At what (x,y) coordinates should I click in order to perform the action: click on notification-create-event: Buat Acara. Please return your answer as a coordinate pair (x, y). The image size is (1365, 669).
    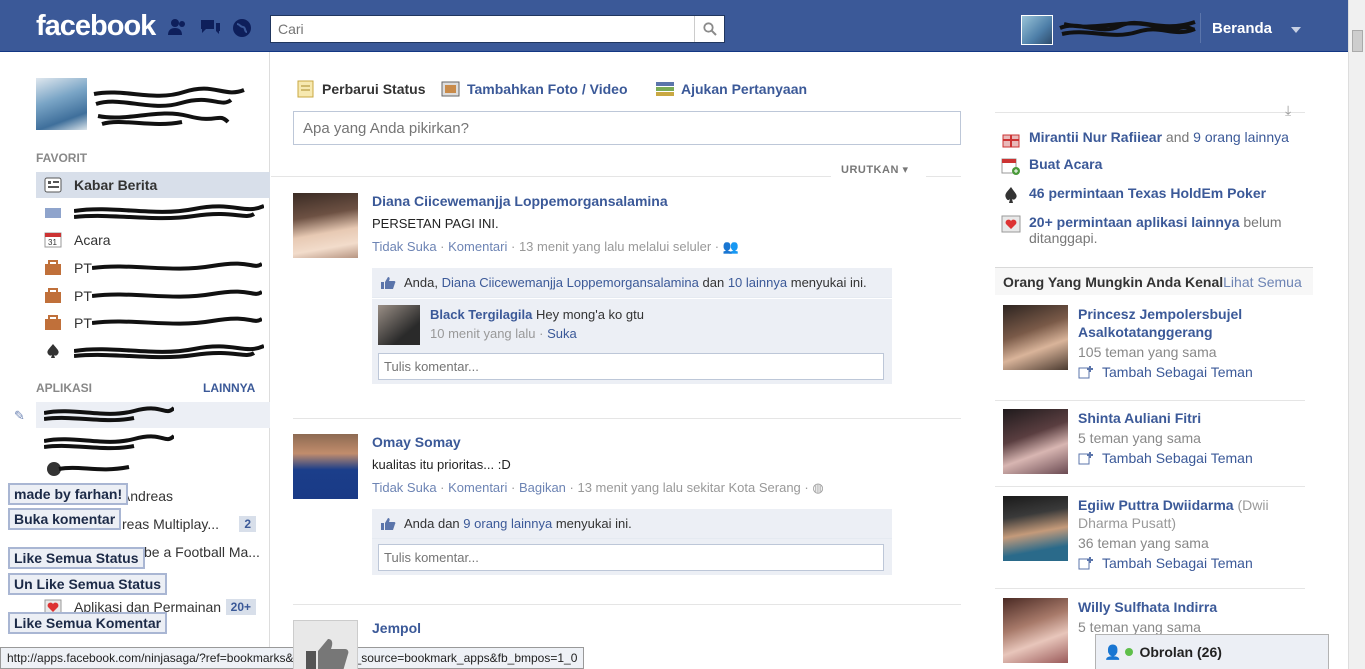
    Looking at the image, I should click on (1151, 165).